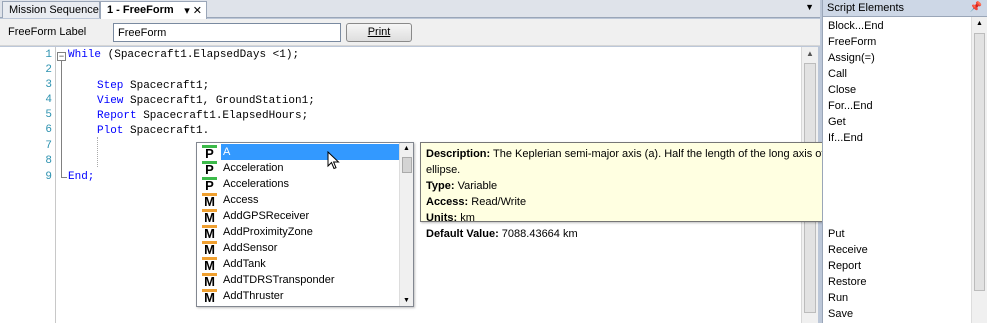 The height and width of the screenshot is (323, 987). Describe the element at coordinates (47, 32) in the screenshot. I see `freeform-label-caption: FreeForm Label` at that location.